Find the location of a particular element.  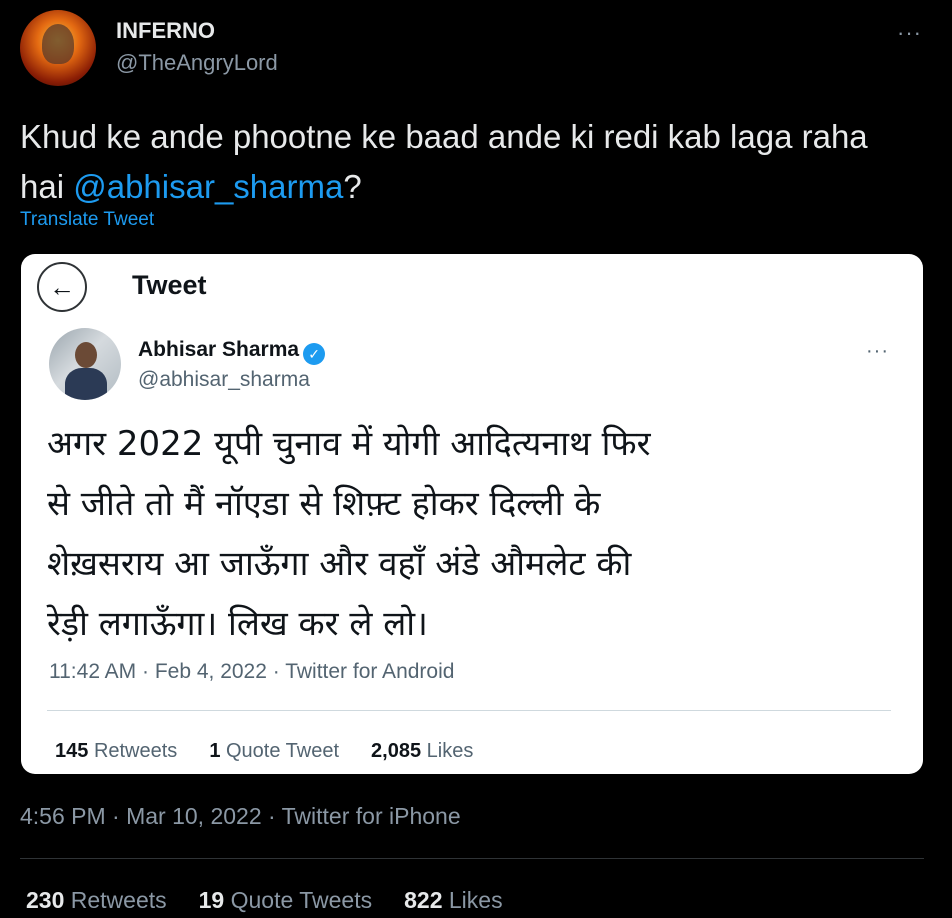

tweet-stats: 230 Retweets 19 Quote Tweets 822 Likes is located at coordinates (264, 900).